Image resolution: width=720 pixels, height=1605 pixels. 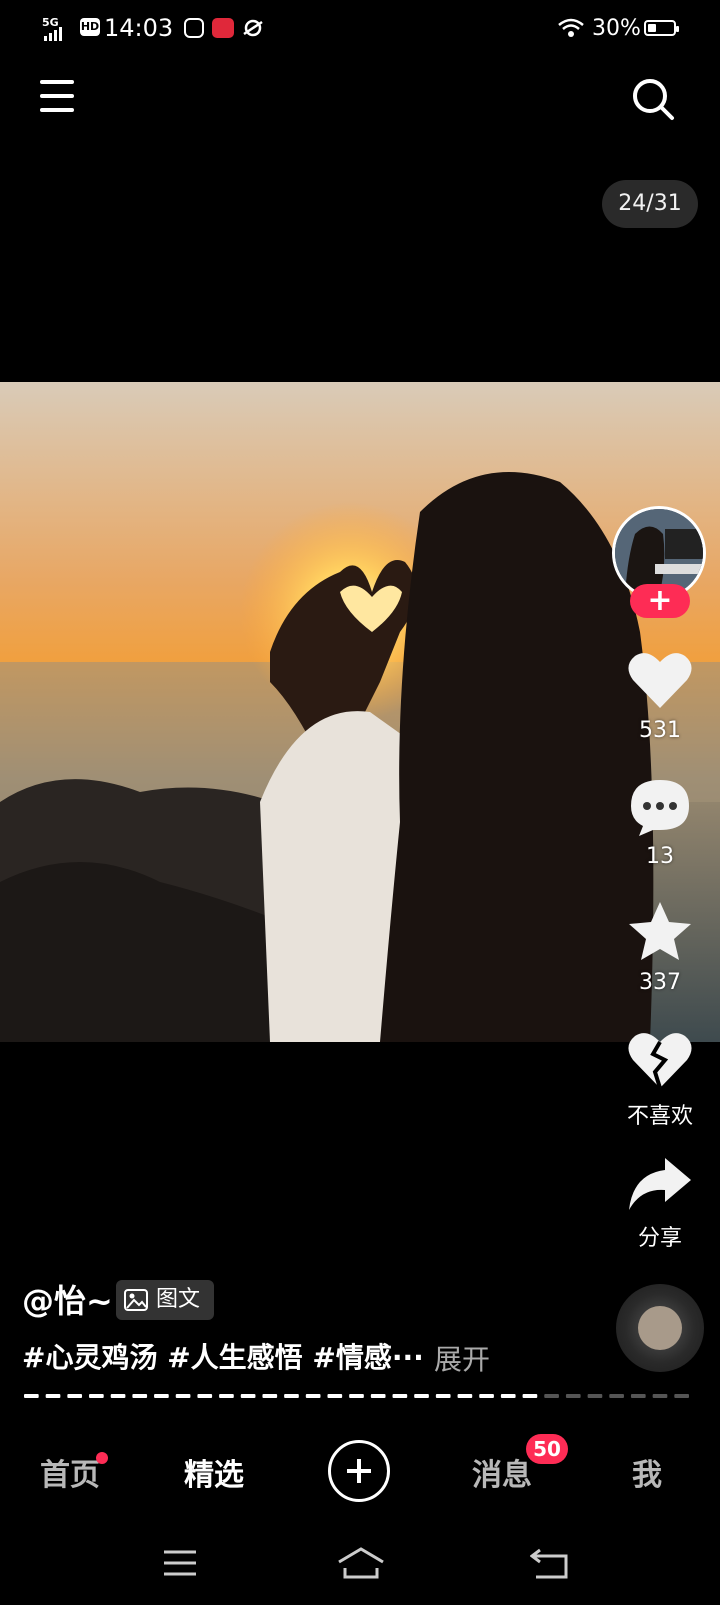 What do you see at coordinates (571, 27) in the screenshot?
I see `wifi-icon` at bounding box center [571, 27].